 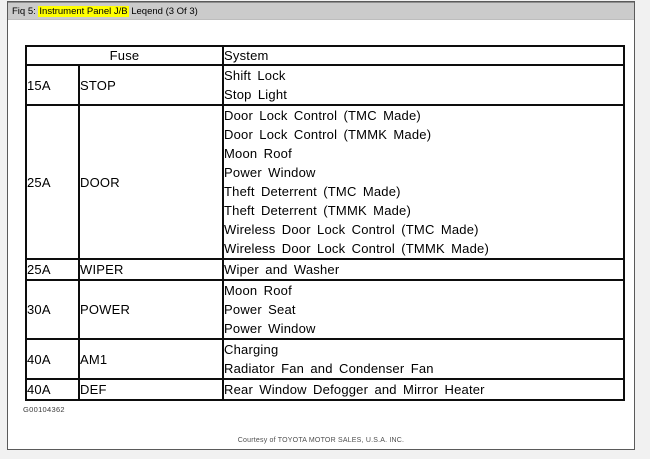 I want to click on fuse-column-header: Fuse, so click(x=124, y=55).